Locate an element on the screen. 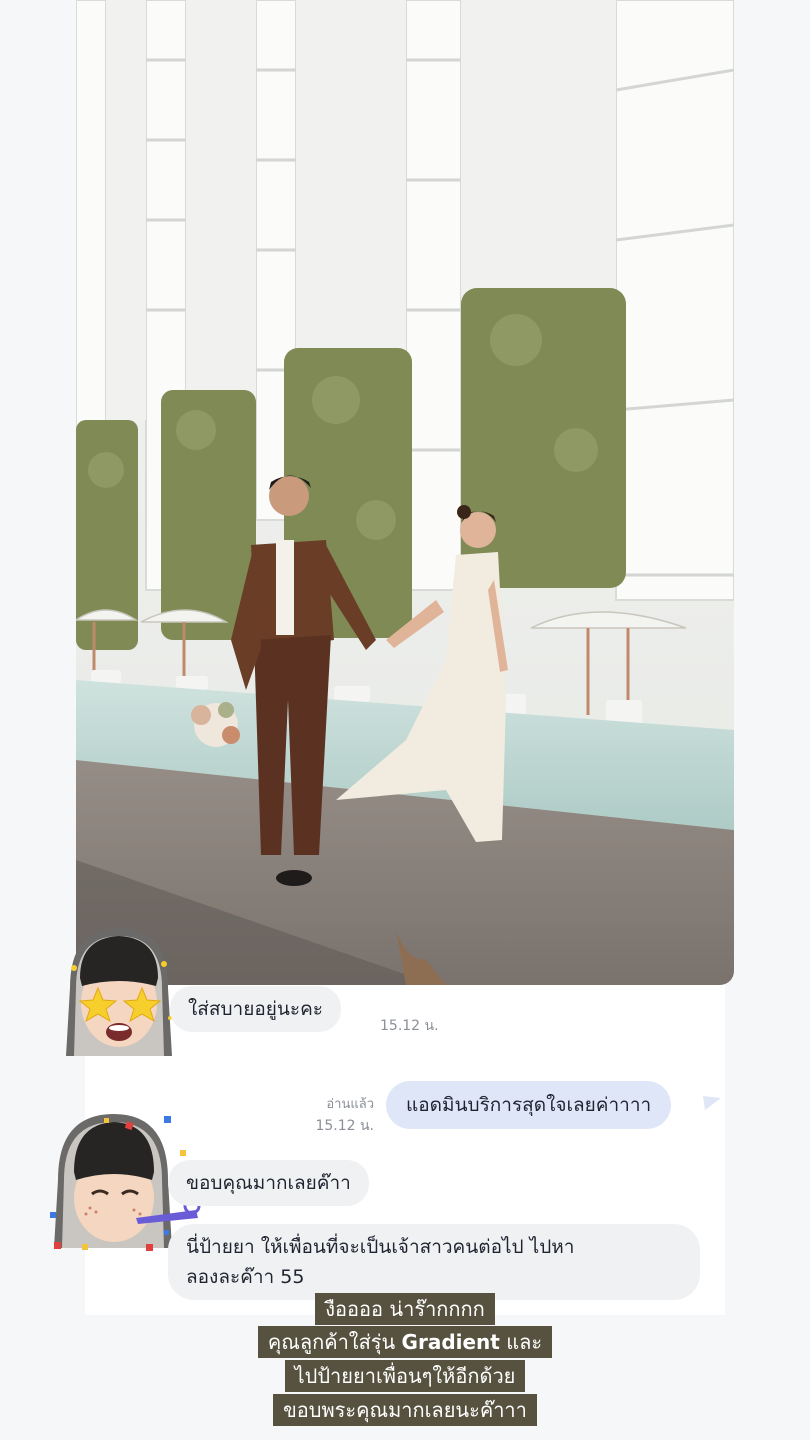 Image resolution: width=810 pixels, height=1440 pixels. read-receipt: อ่านแล้ว is located at coordinates (350, 1104).